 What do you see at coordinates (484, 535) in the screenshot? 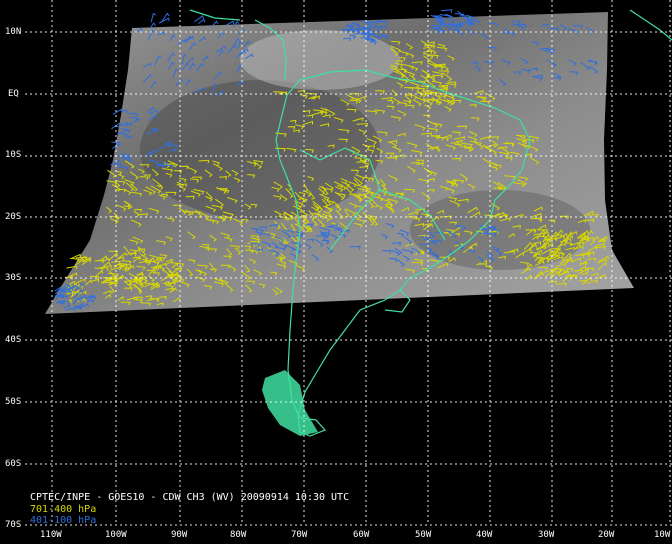
I see `lon-label-40w: 40W` at bounding box center [484, 535].